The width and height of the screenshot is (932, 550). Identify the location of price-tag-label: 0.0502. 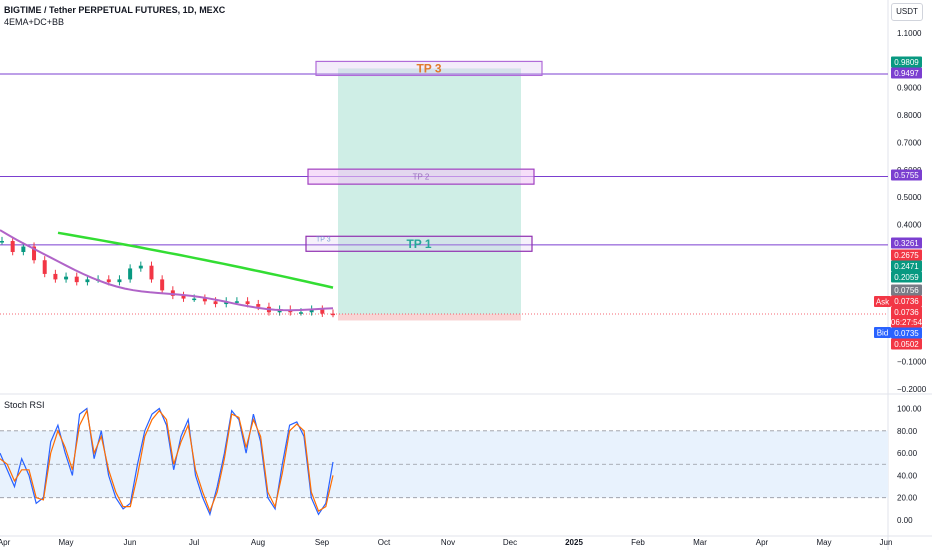
(906, 344).